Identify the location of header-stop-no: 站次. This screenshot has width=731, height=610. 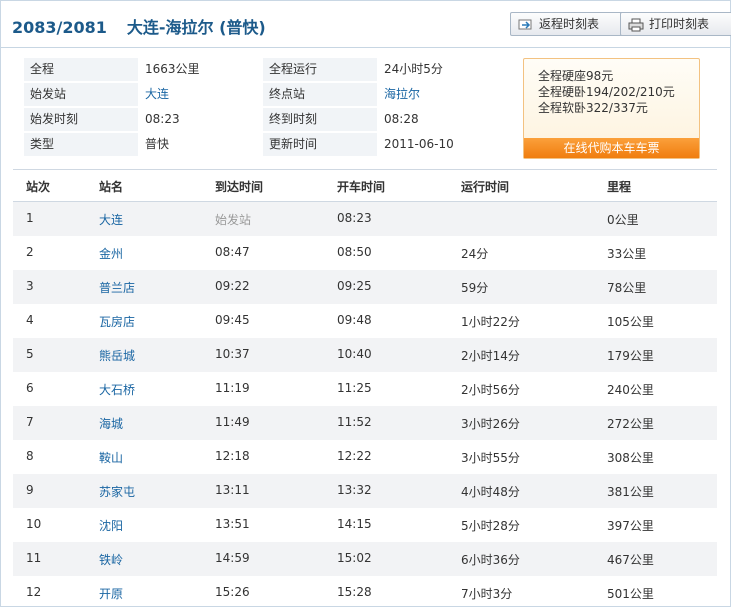
(38, 187).